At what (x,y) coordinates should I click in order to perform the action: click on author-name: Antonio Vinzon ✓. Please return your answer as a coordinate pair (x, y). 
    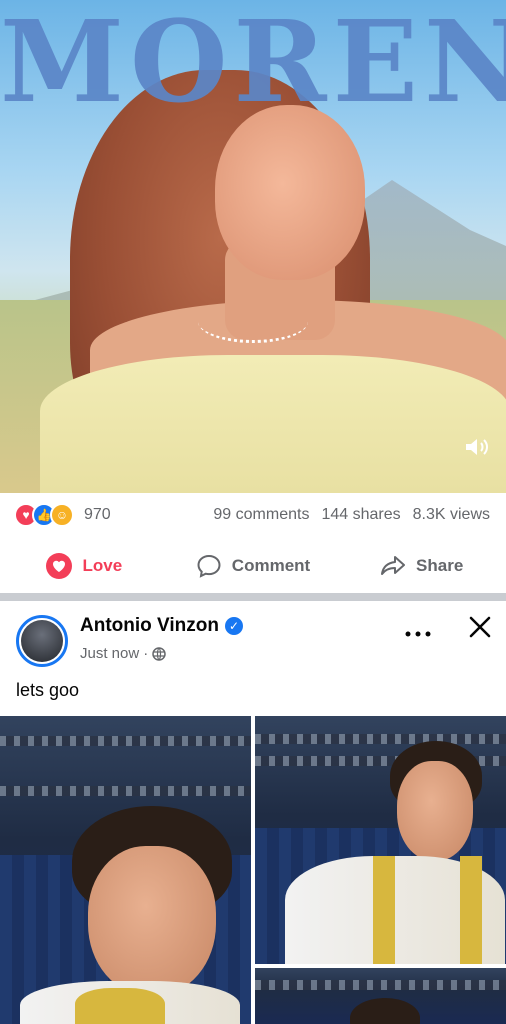
    Looking at the image, I should click on (161, 626).